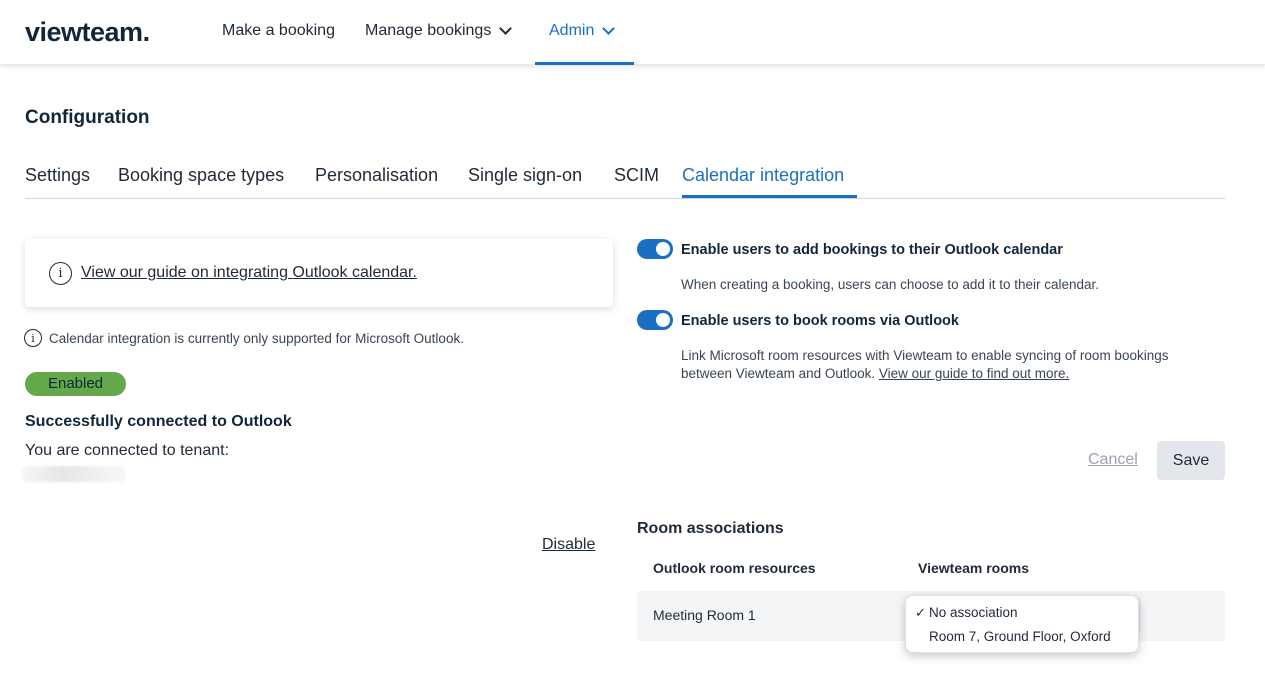 This screenshot has height=682, width=1265. What do you see at coordinates (655, 249) in the screenshot?
I see `add-bookings-to-calendar-toggle` at bounding box center [655, 249].